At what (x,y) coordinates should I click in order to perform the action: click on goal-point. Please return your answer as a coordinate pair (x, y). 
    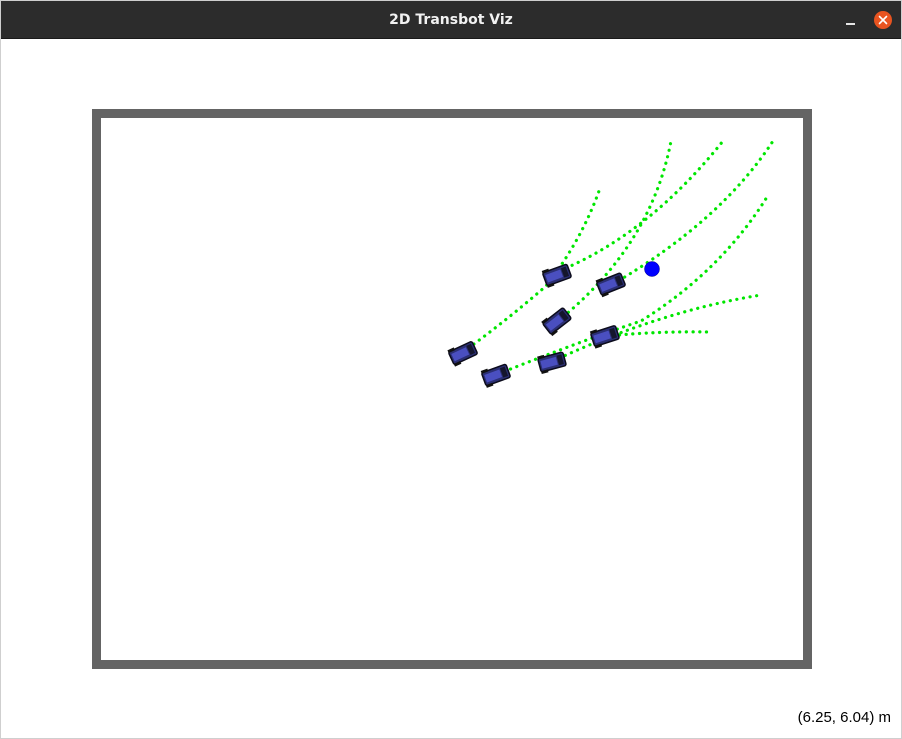
    Looking at the image, I should click on (652, 269).